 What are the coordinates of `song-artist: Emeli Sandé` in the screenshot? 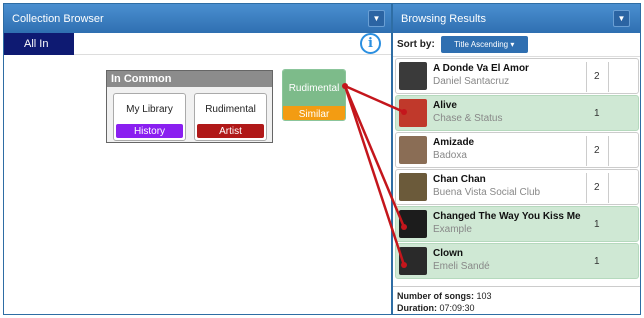 It's located at (461, 266).